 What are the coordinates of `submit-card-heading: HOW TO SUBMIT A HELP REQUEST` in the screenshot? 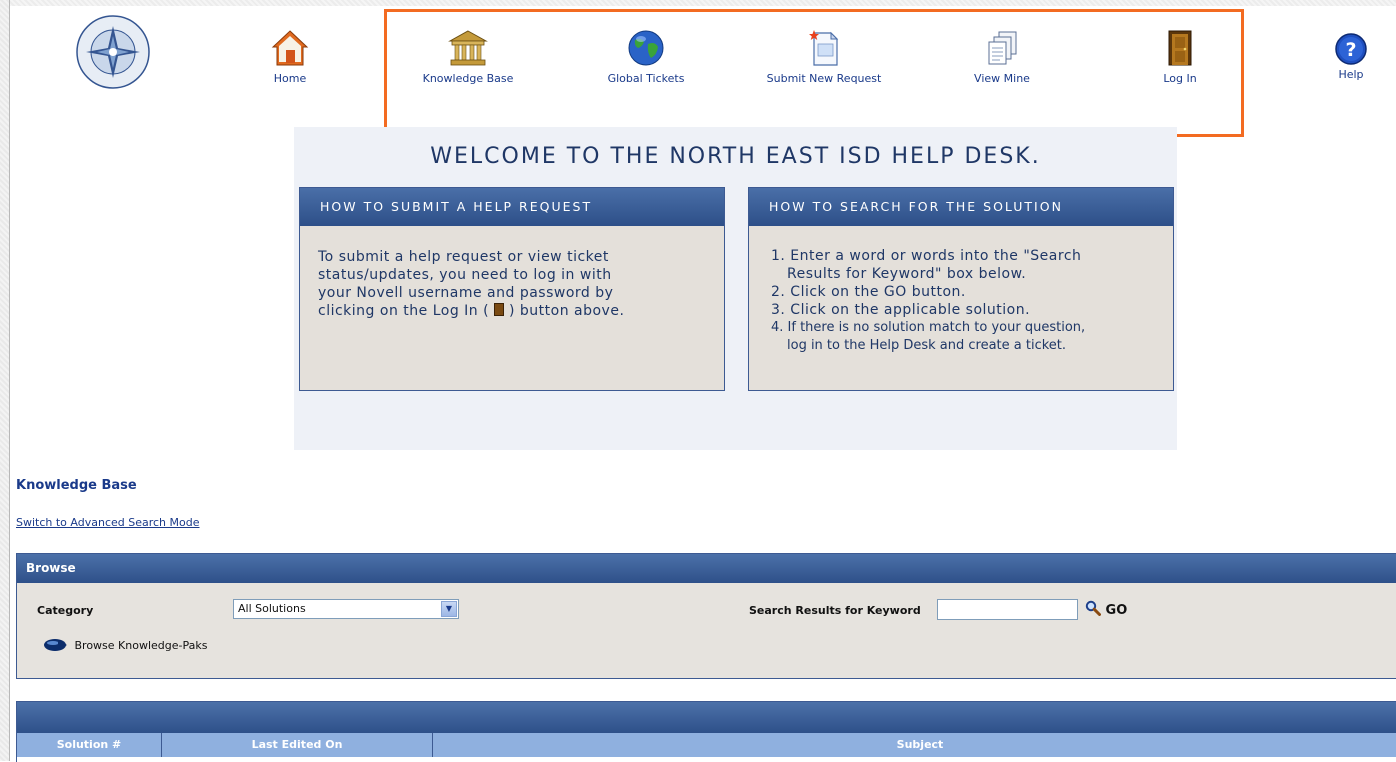 It's located at (512, 207).